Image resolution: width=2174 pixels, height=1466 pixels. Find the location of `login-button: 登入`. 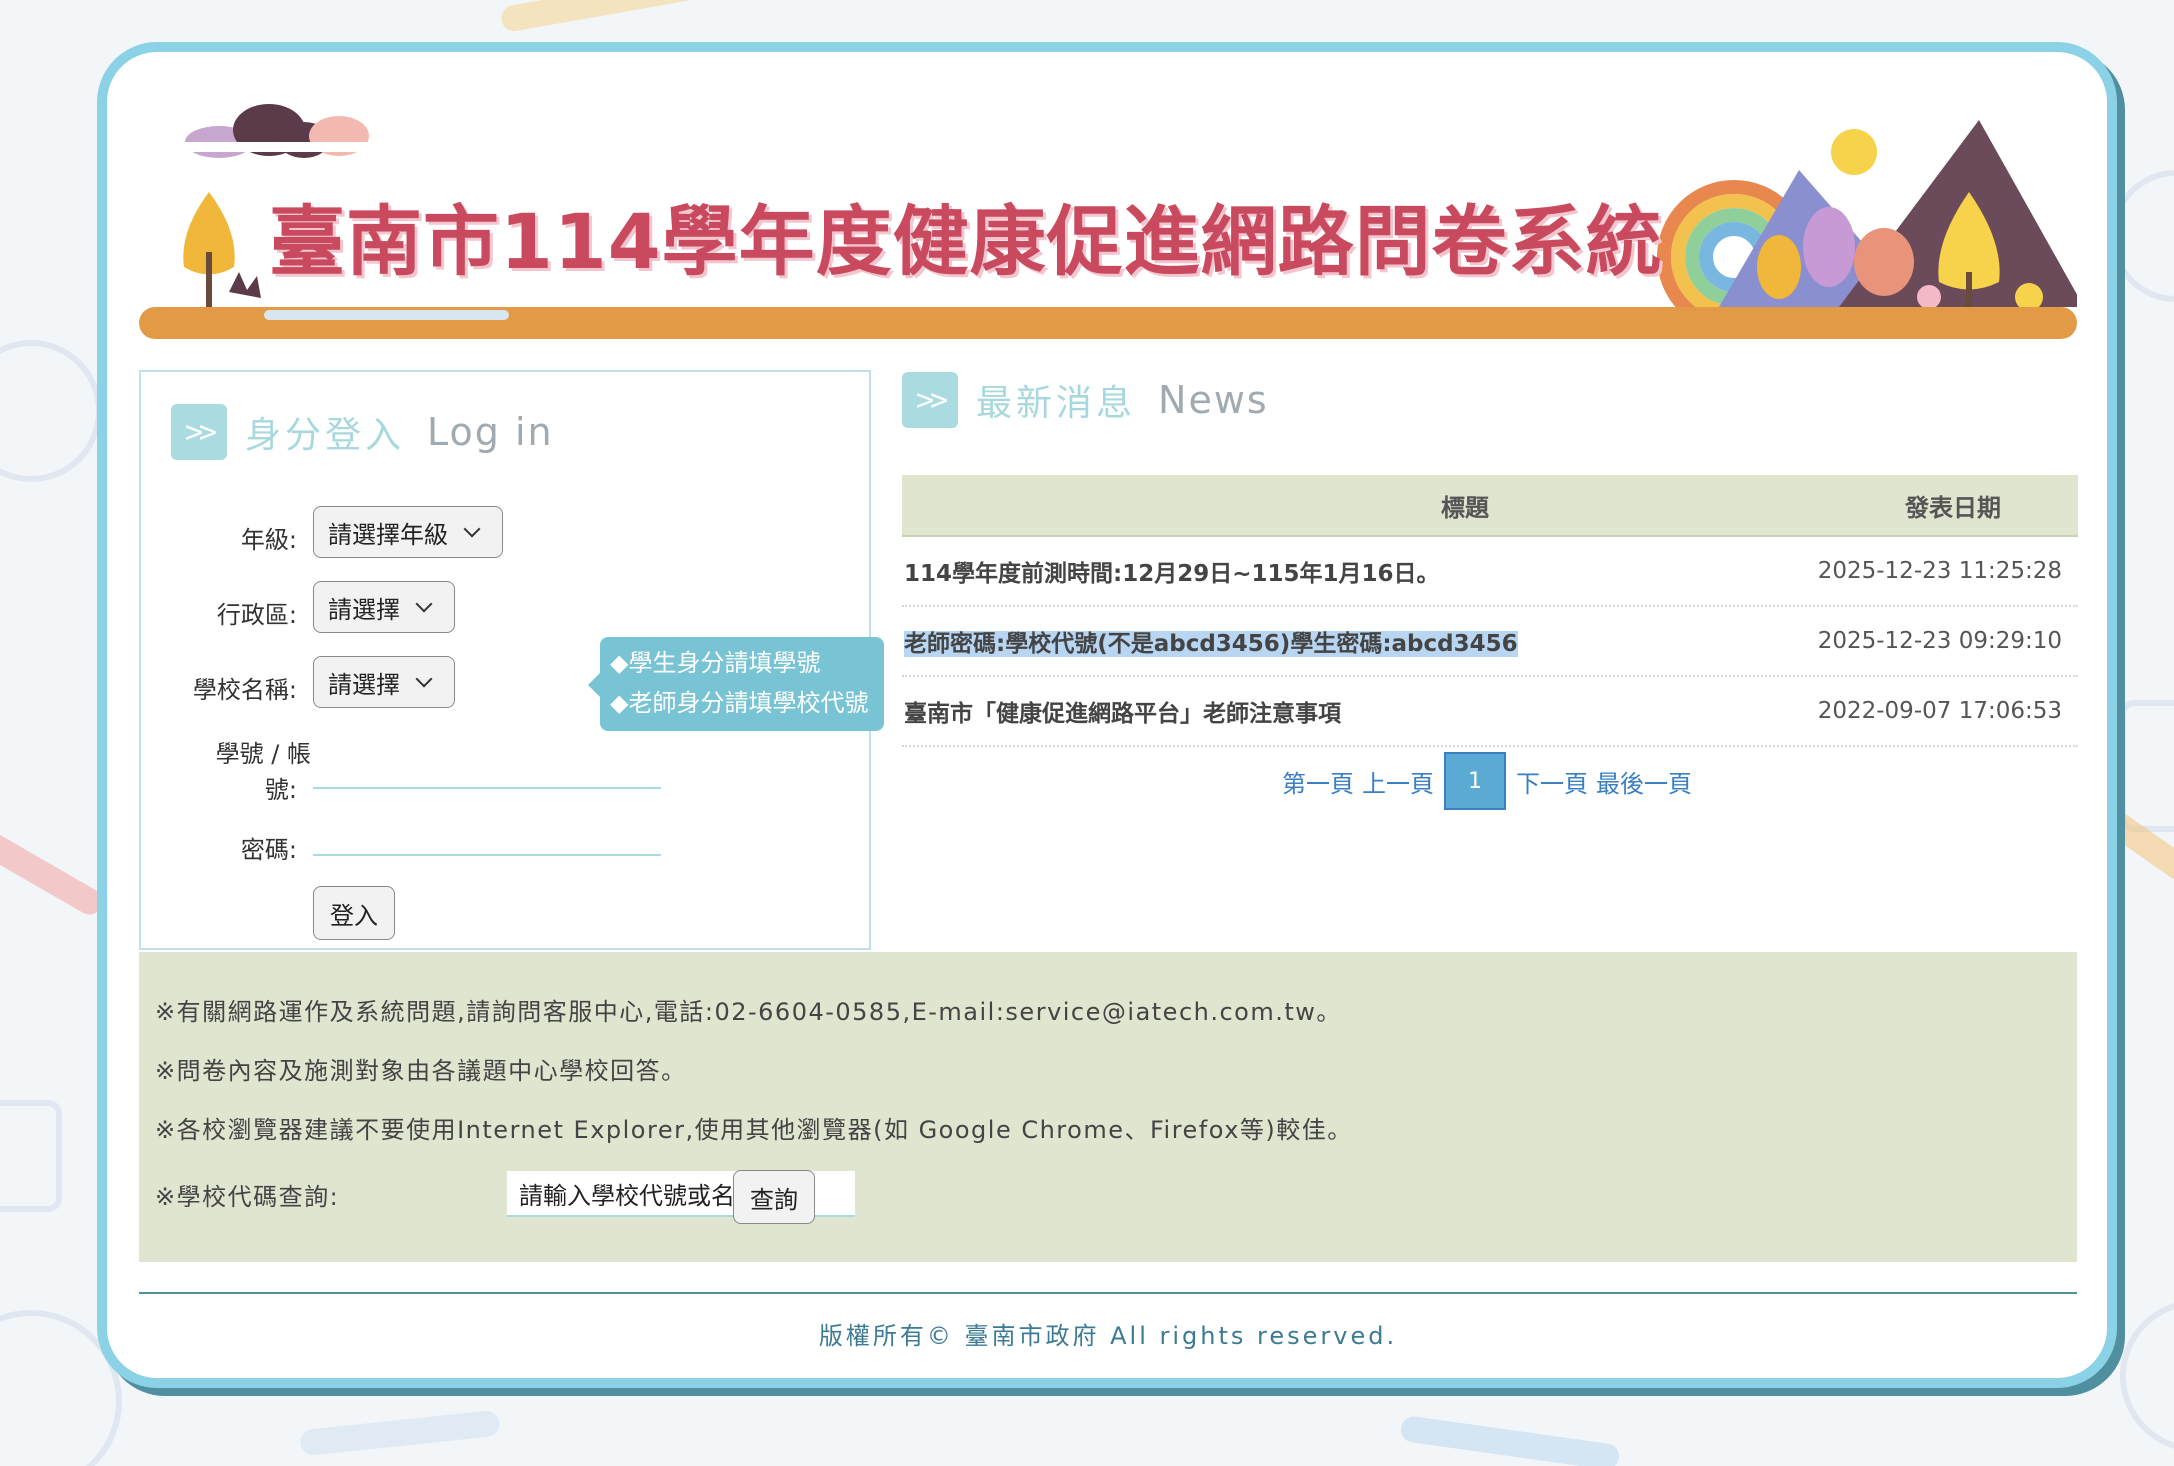

login-button: 登入 is located at coordinates (354, 913).